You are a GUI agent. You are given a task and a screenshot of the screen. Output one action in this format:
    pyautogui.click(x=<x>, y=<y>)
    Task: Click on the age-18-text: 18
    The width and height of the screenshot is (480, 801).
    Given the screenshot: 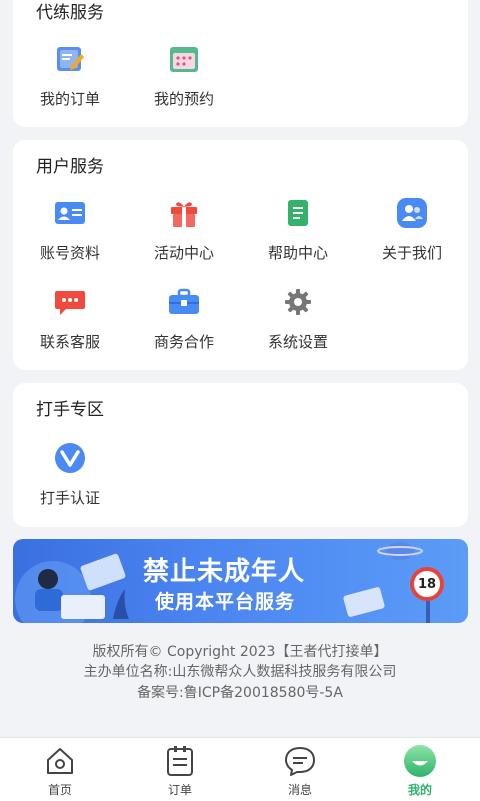 What is the action you would take?
    pyautogui.click(x=427, y=584)
    